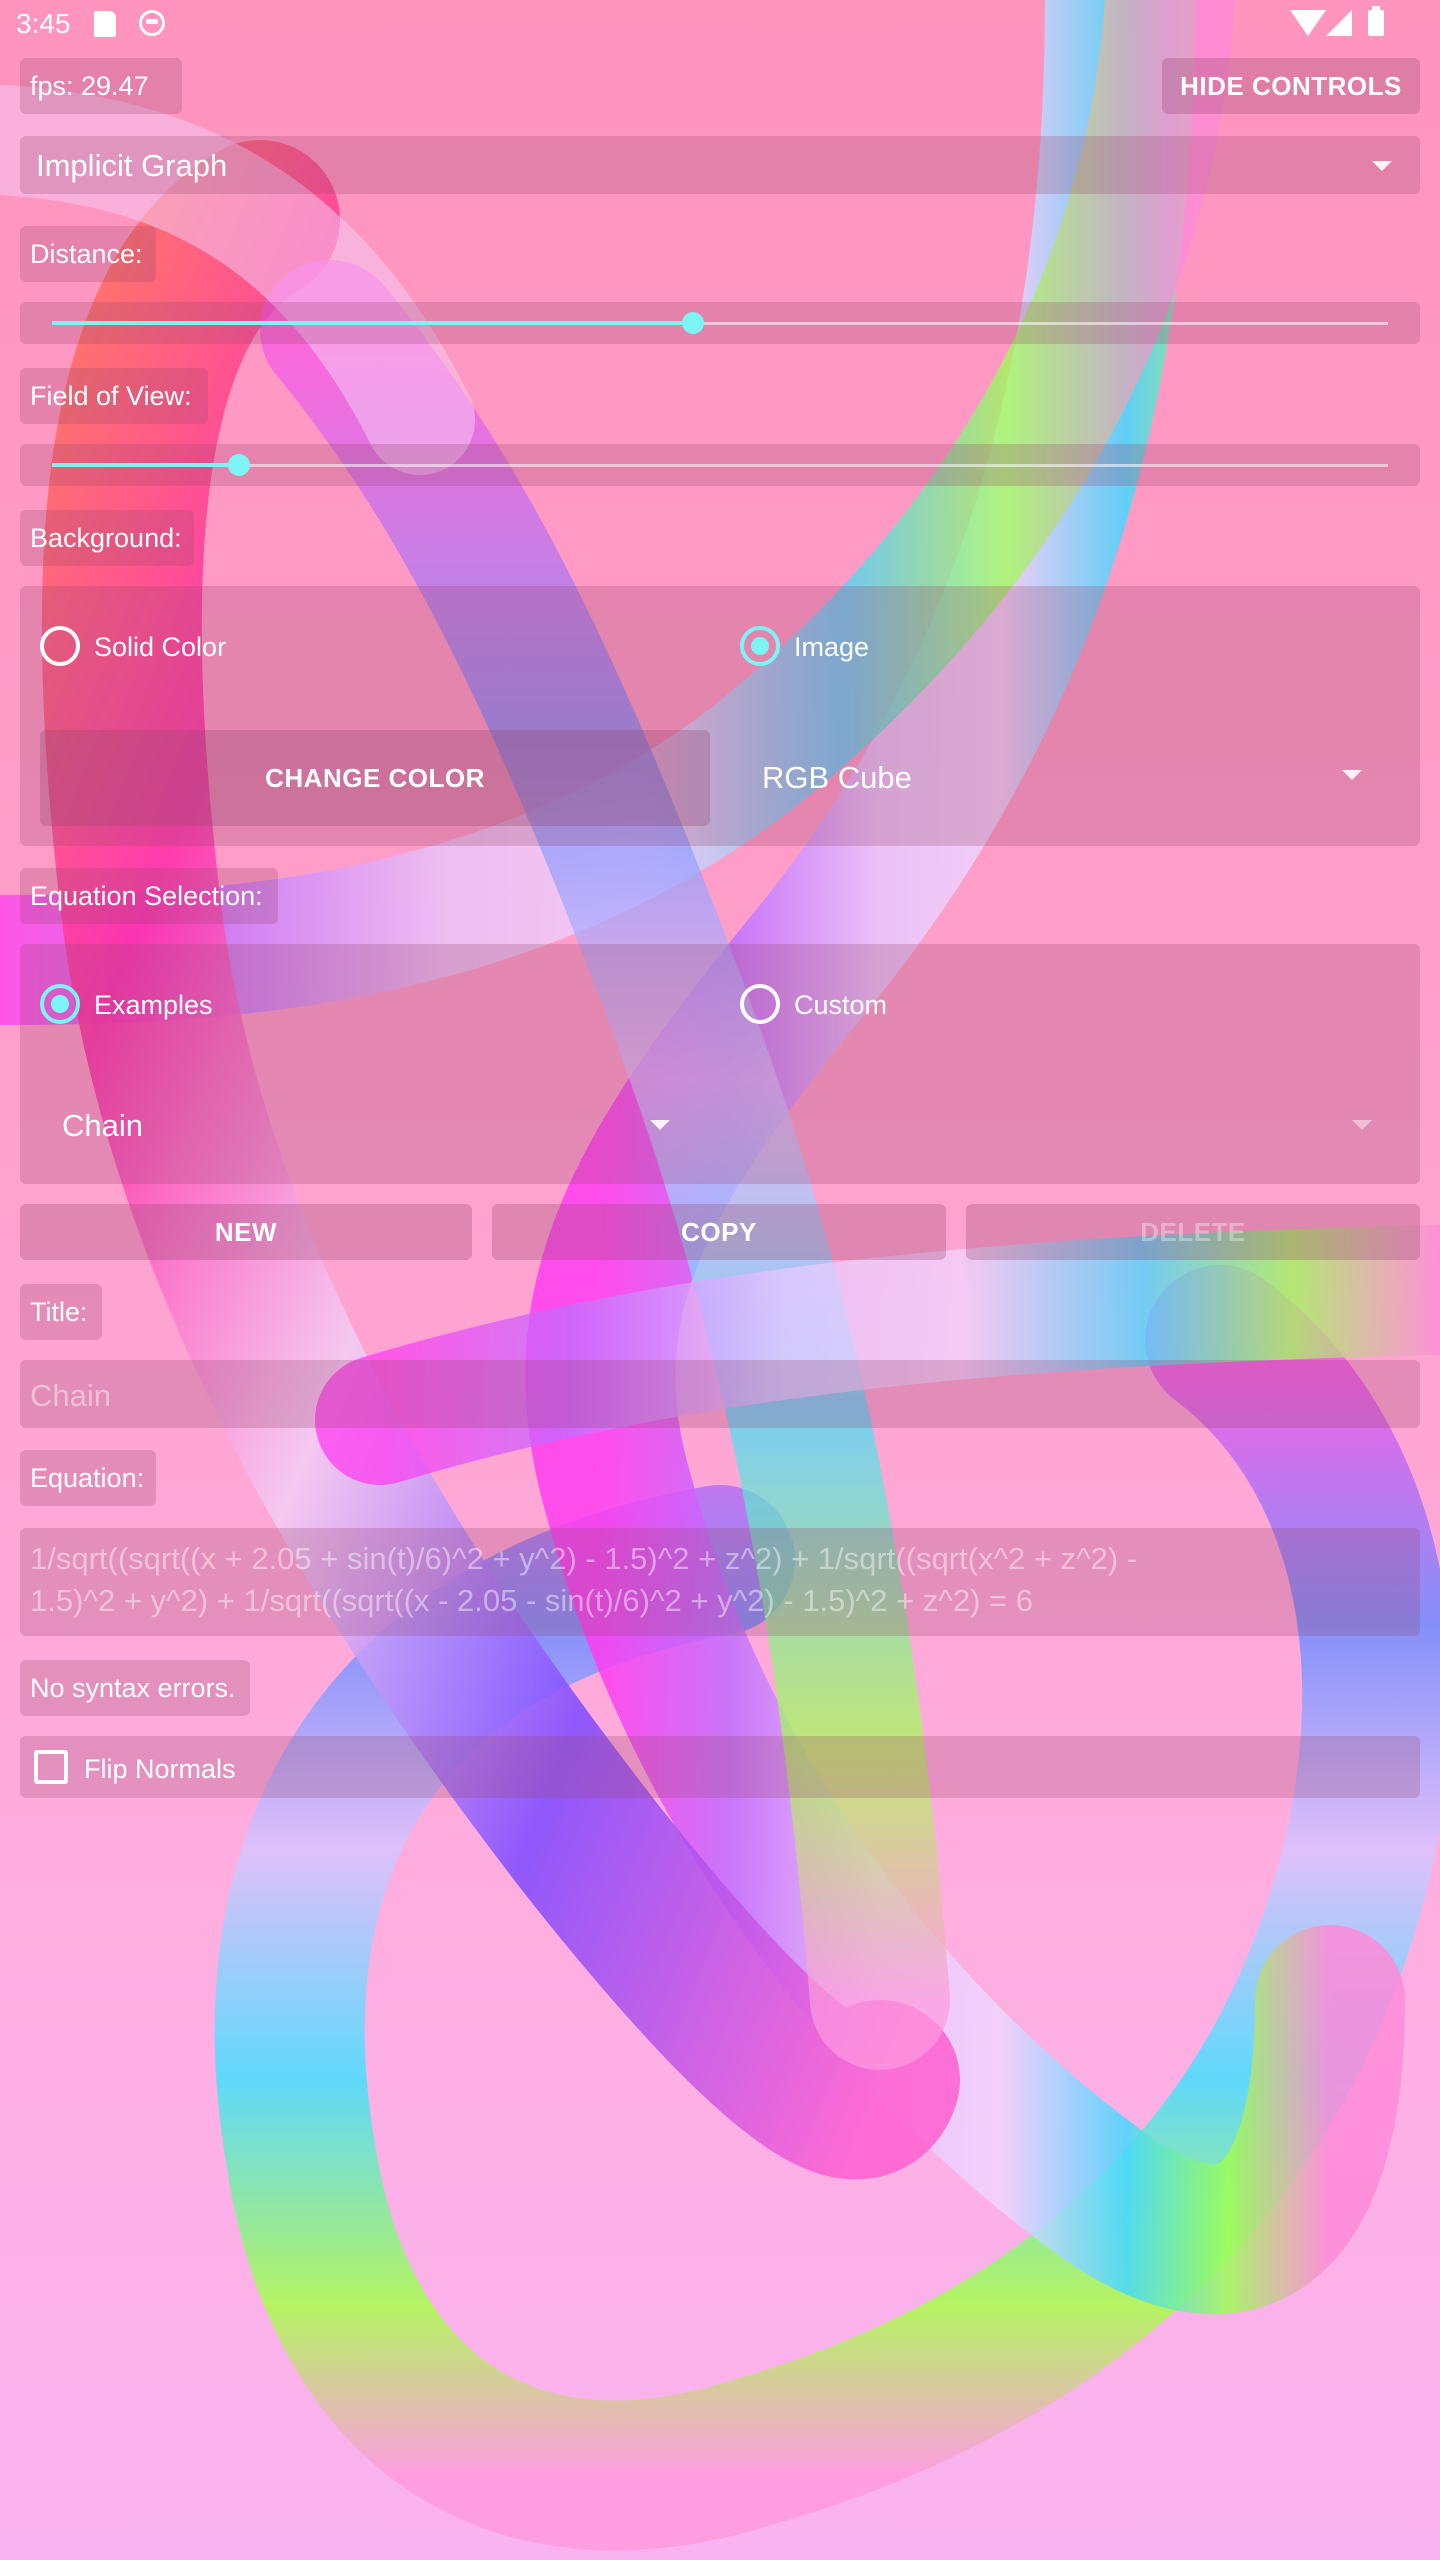  Describe the element at coordinates (1339, 23) in the screenshot. I see `cell-signal-icon` at that location.